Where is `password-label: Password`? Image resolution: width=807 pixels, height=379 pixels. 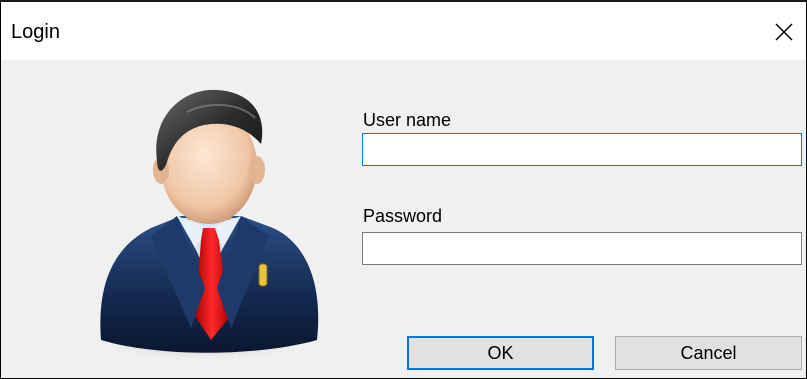 password-label: Password is located at coordinates (403, 216).